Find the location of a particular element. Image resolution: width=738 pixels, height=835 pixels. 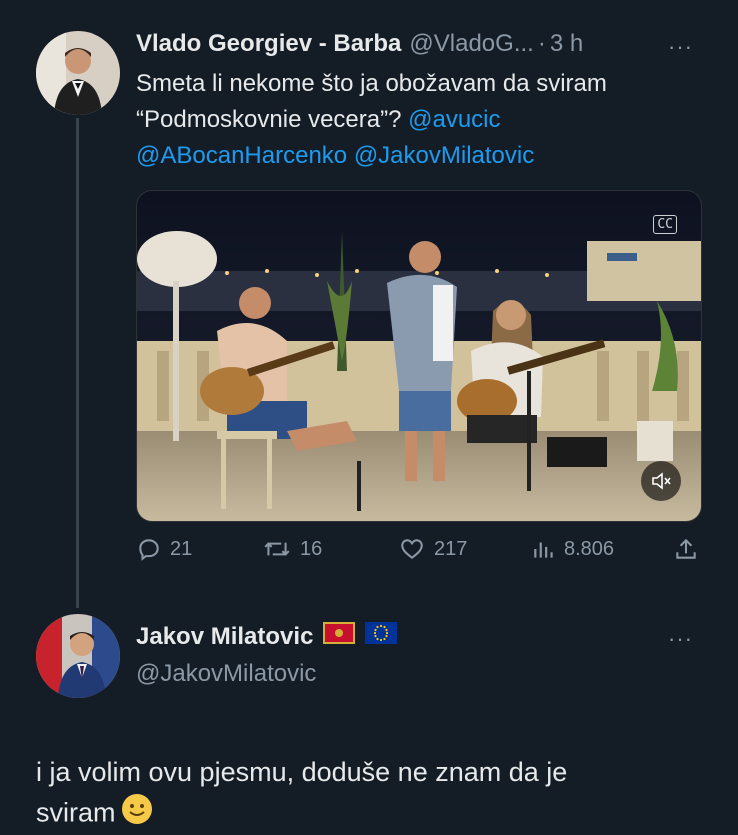

mention-avucic: @avucic is located at coordinates (454, 119).